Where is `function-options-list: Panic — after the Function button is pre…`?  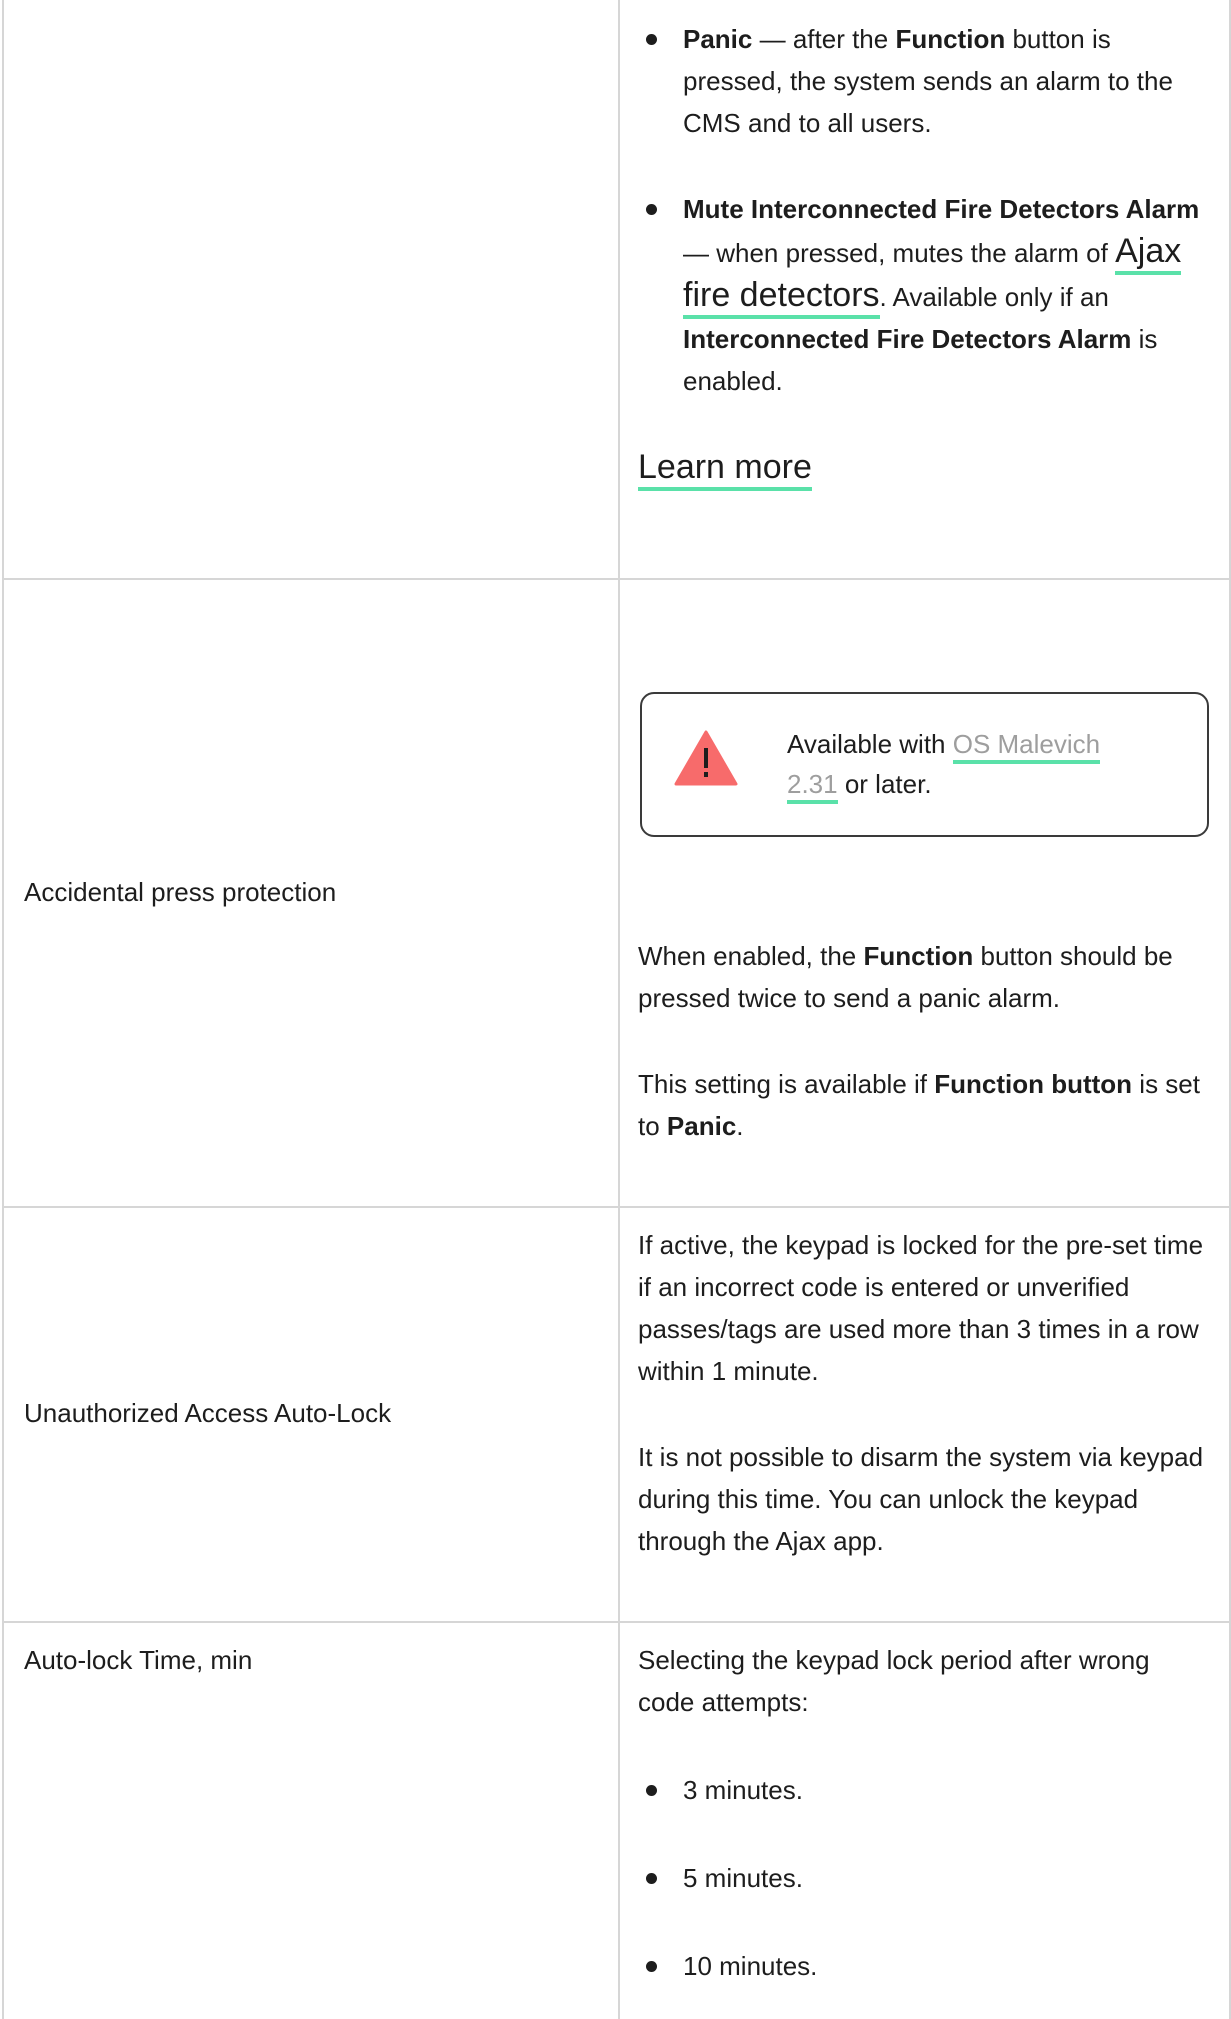
function-options-list: Panic — after the Function button is pre… is located at coordinates (925, 210).